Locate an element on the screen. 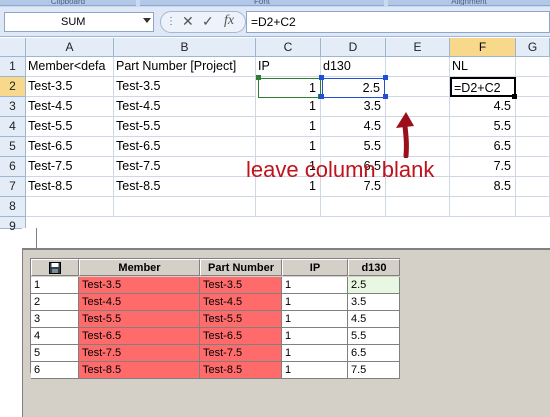 This screenshot has width=550, height=417. cell-a3: Test-4.5 is located at coordinates (70, 107).